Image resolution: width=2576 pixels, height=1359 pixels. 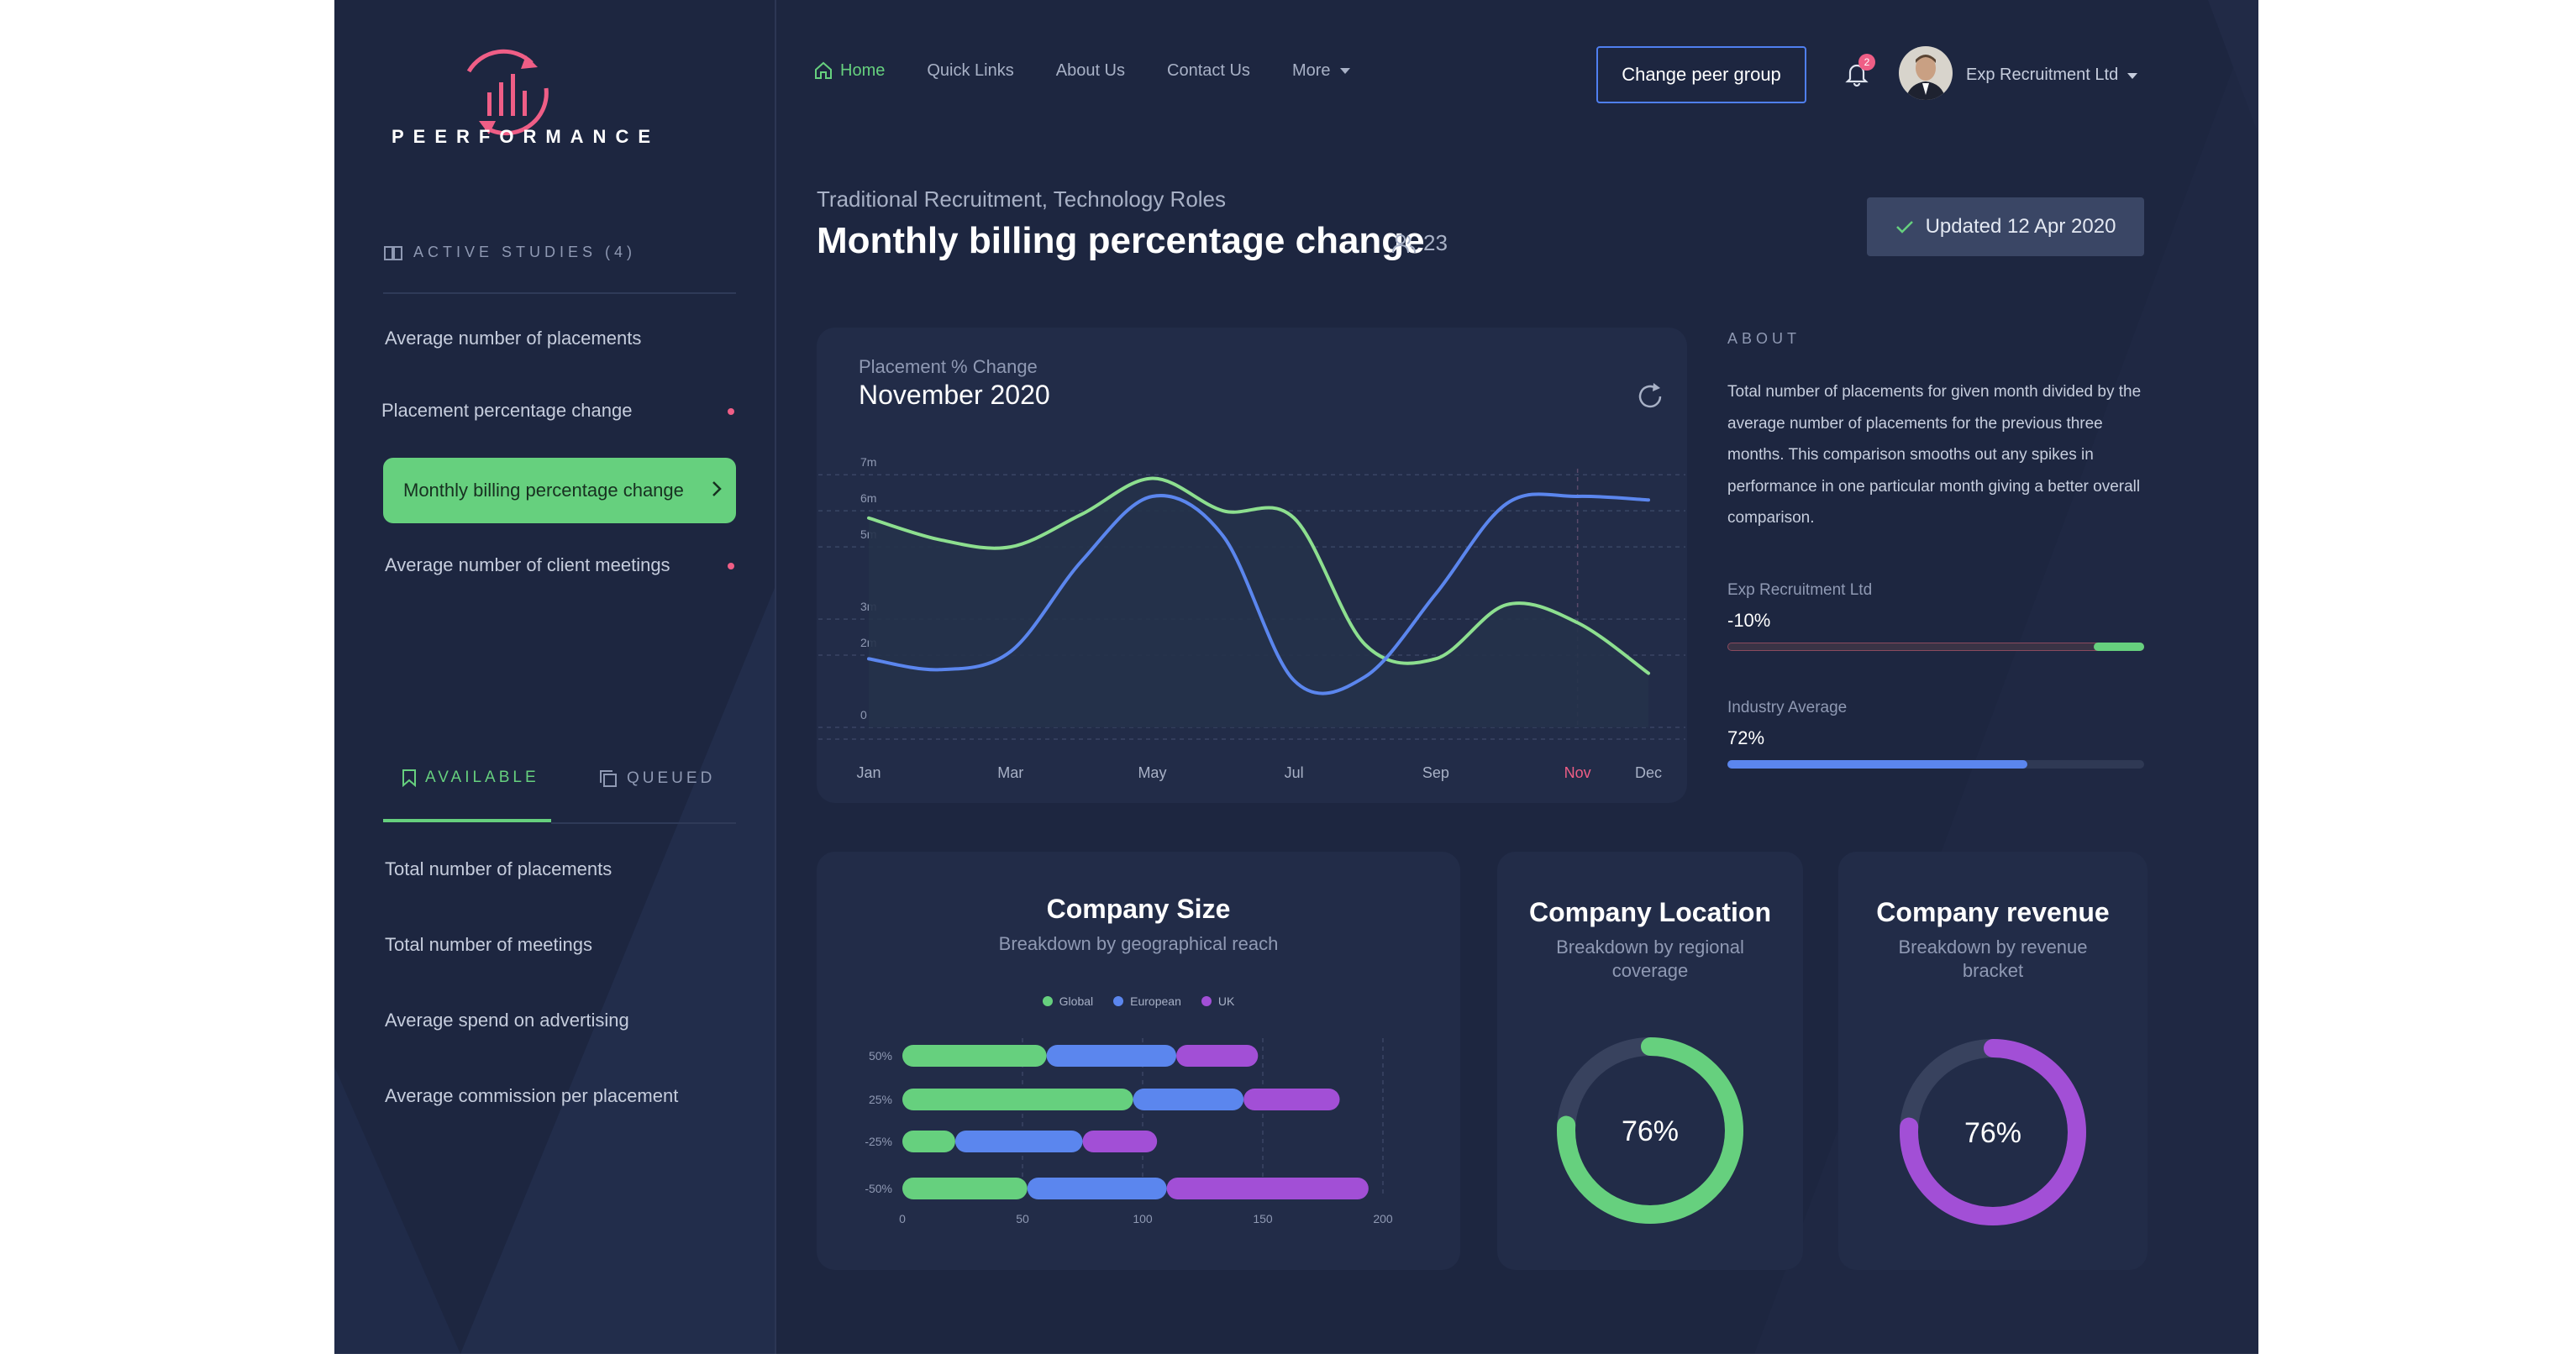 What do you see at coordinates (1383, 1218) in the screenshot?
I see `x-tick-label: 200` at bounding box center [1383, 1218].